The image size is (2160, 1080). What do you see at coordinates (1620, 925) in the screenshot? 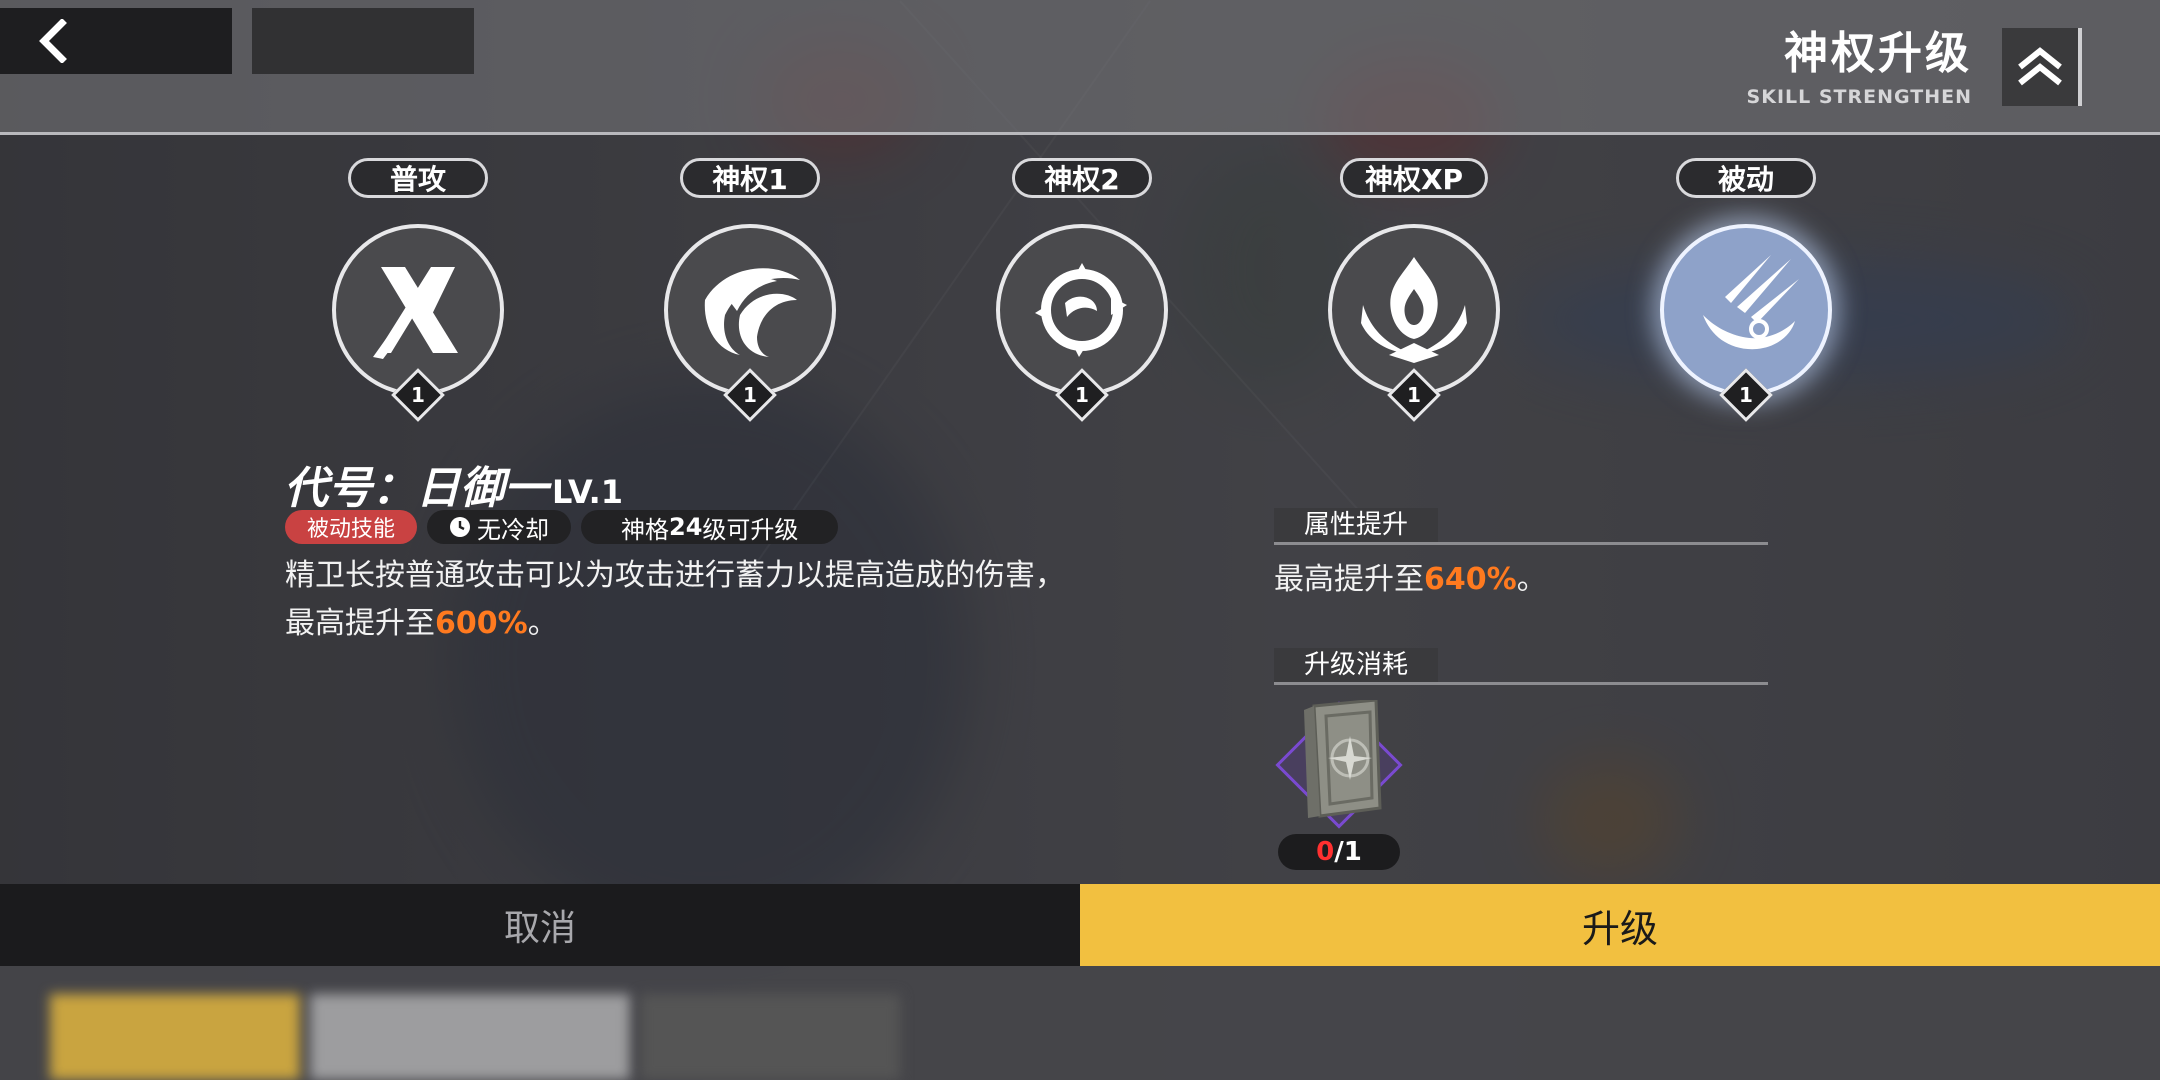
I see `upgrade-button: 升级` at bounding box center [1620, 925].